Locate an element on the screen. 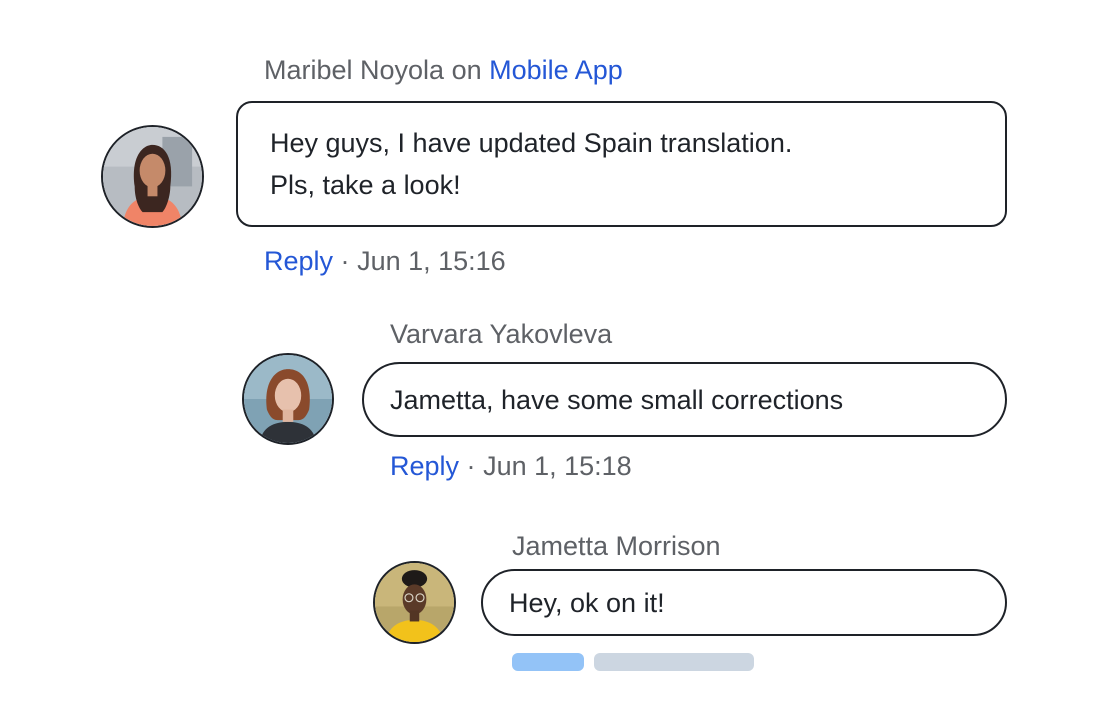 The width and height of the screenshot is (1110, 720). message-bubble: Hey, ok on it! is located at coordinates (744, 602).